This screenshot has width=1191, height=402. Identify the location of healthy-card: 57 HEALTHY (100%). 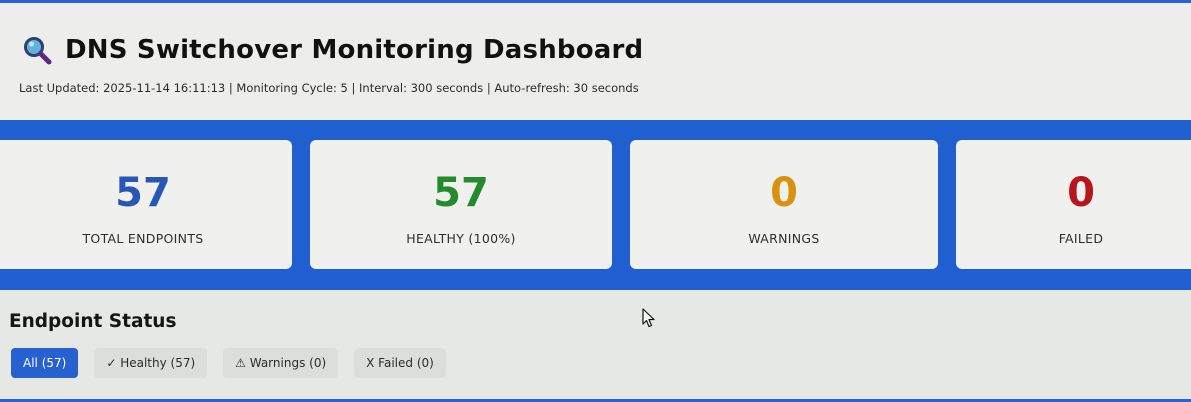
(461, 204).